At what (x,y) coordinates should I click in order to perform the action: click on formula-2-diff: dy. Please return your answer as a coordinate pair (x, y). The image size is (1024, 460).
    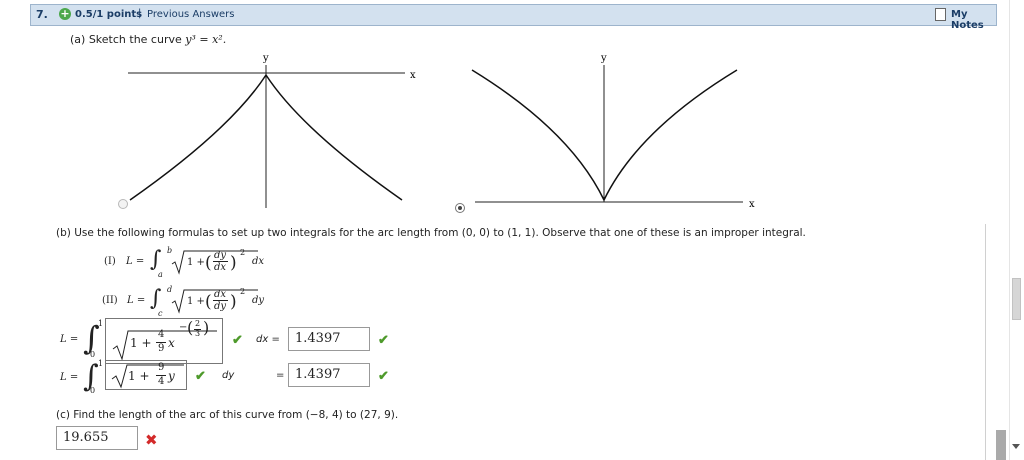
    Looking at the image, I should click on (258, 300).